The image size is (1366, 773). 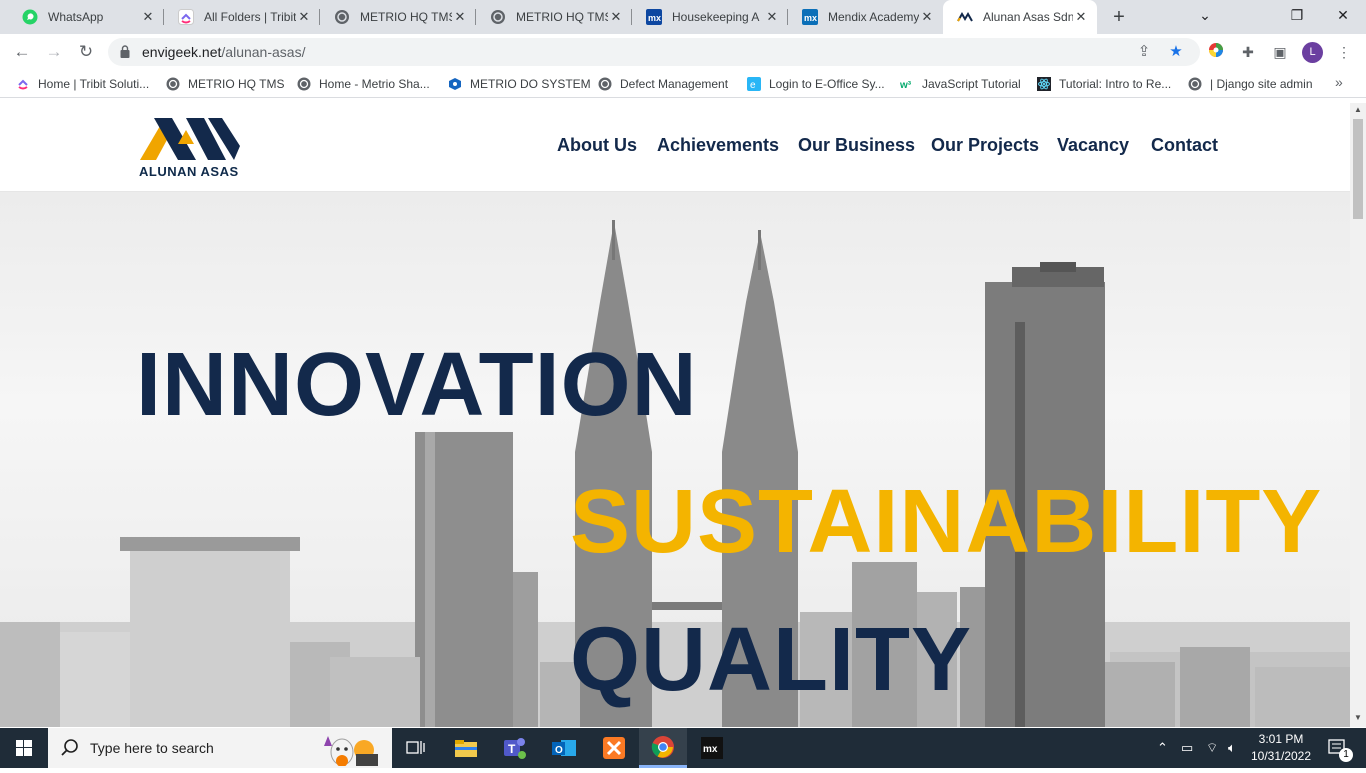 What do you see at coordinates (1281, 739) in the screenshot?
I see `clock-time: 3:01 PM` at bounding box center [1281, 739].